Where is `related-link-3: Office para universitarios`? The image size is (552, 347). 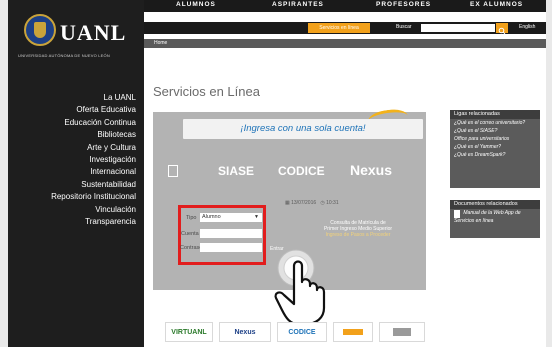 related-link-3: Office para universitarios is located at coordinates (495, 139).